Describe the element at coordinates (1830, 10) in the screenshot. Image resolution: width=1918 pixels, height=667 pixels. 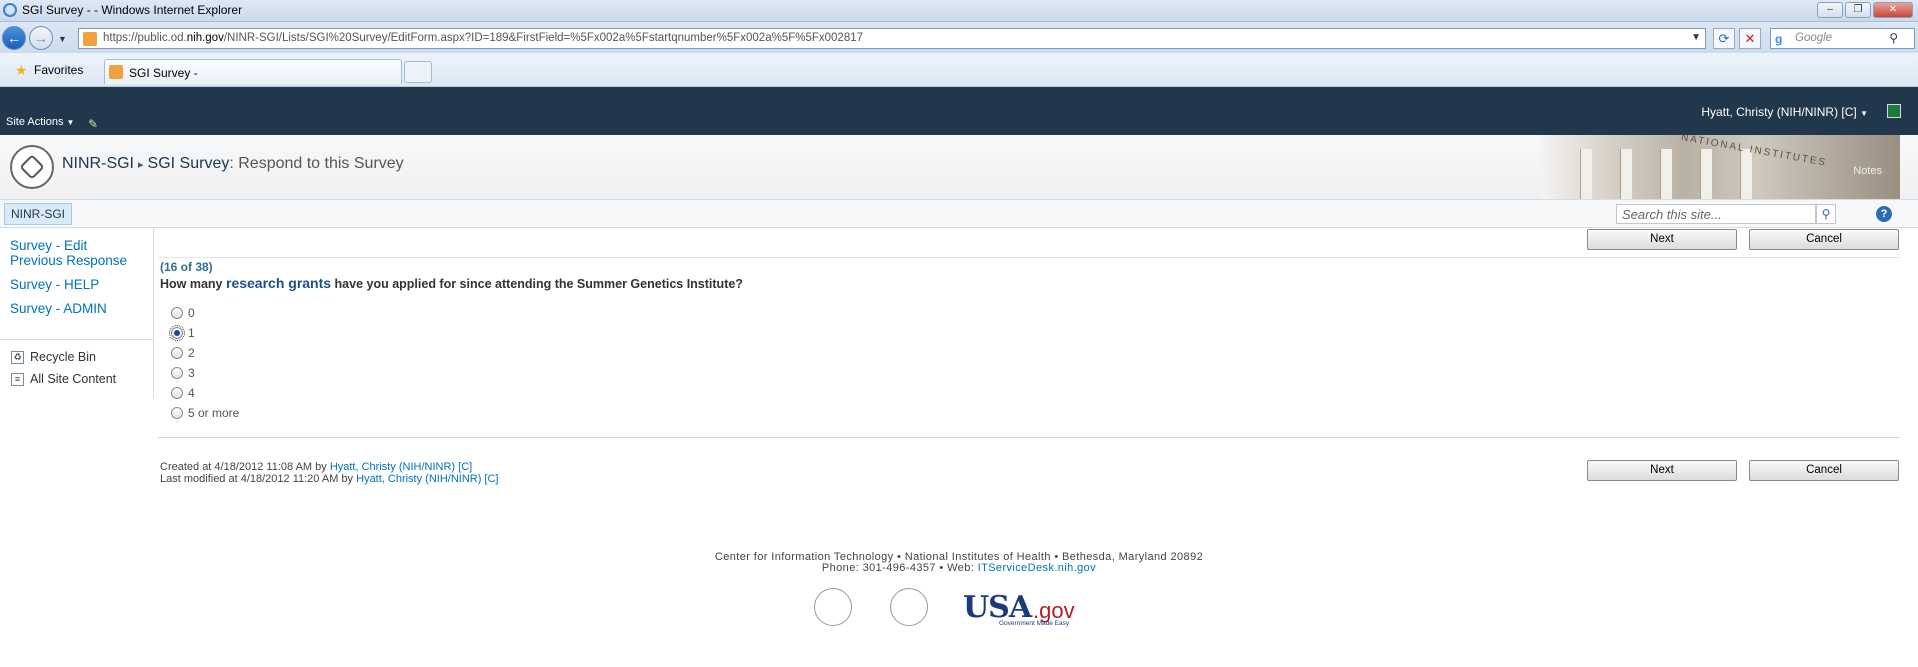
I see `minimize-button: ‒` at that location.